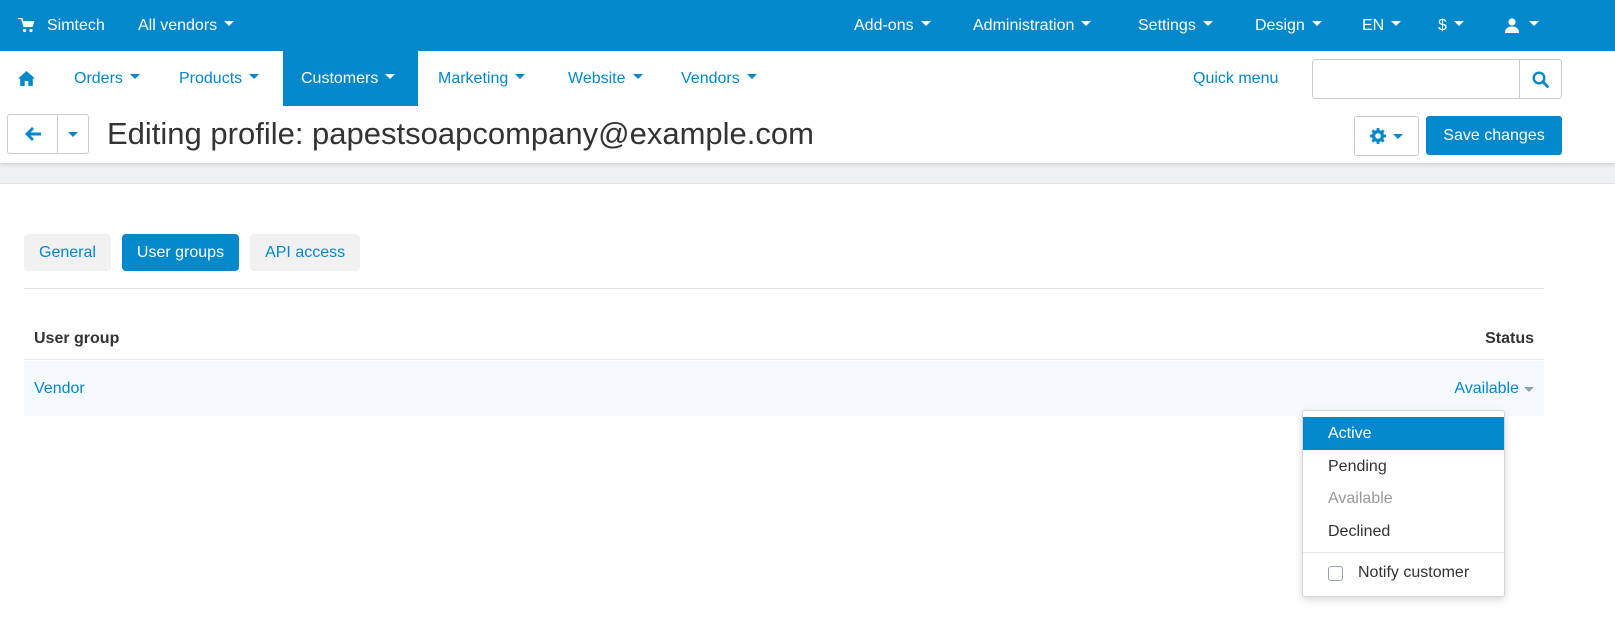 Image resolution: width=1615 pixels, height=636 pixels. I want to click on back-button-group, so click(48, 134).